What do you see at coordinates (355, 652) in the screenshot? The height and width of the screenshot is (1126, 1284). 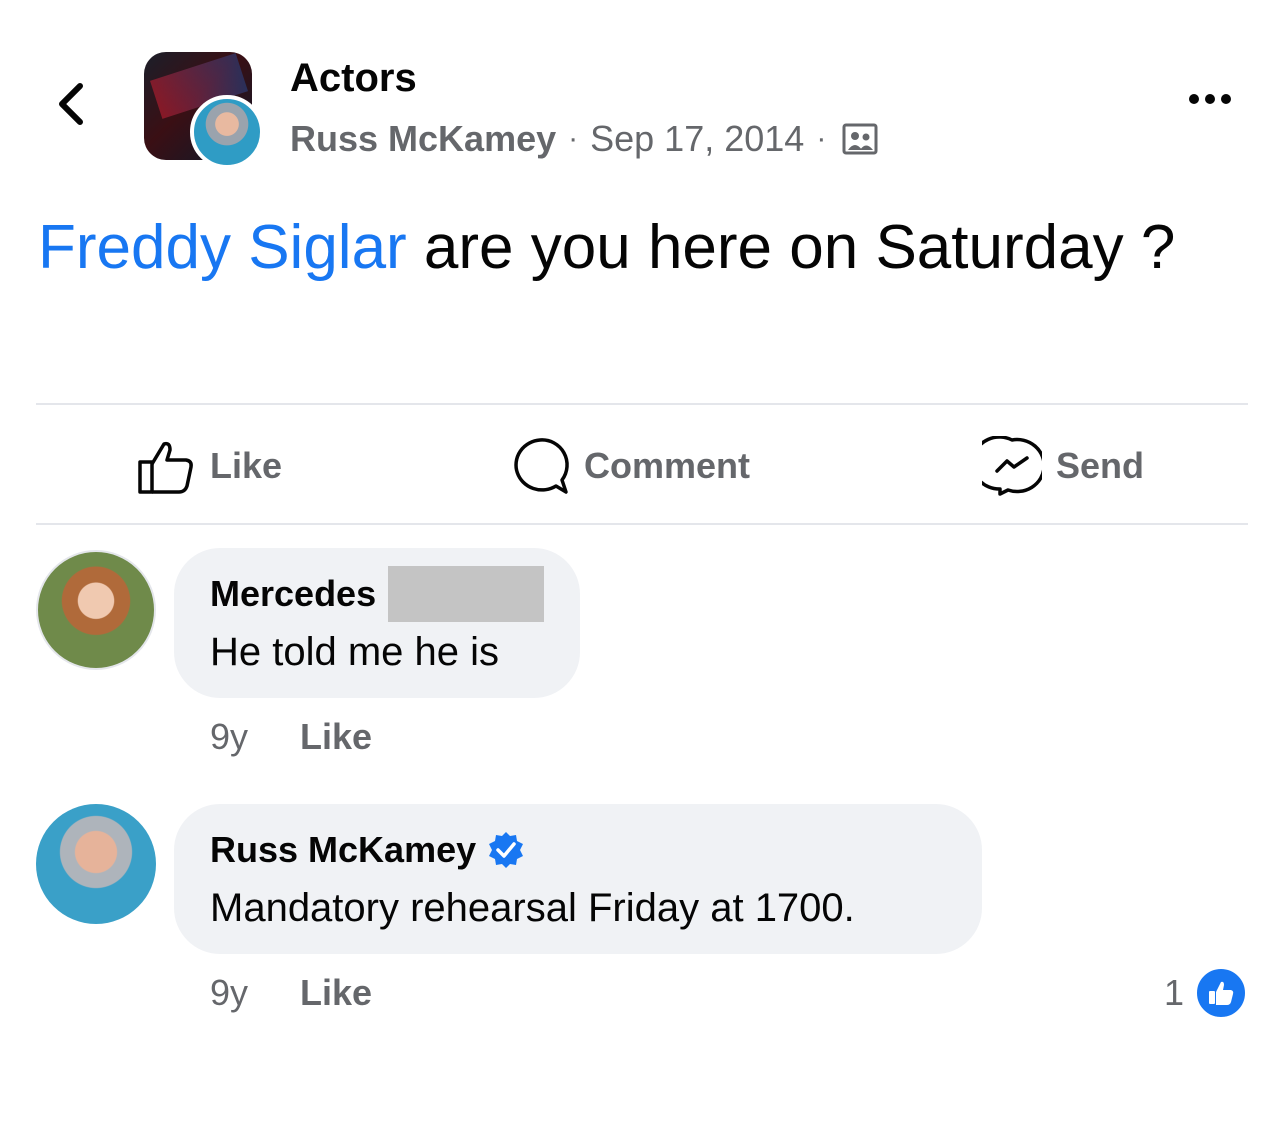 I see `comment-text: He told me he is` at bounding box center [355, 652].